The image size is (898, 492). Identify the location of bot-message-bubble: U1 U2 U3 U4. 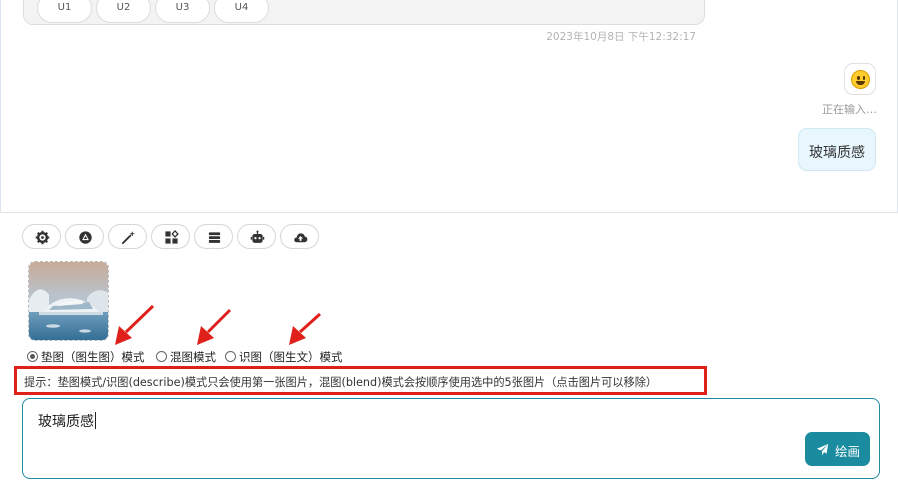
(364, 12).